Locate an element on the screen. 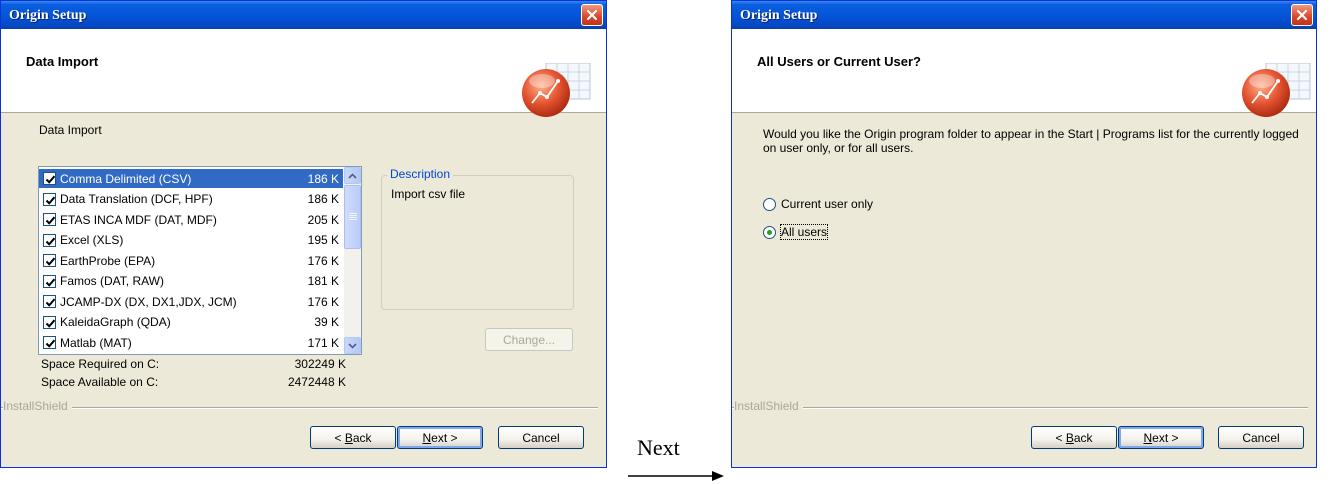  radio-label-current: Current user only is located at coordinates (827, 204).